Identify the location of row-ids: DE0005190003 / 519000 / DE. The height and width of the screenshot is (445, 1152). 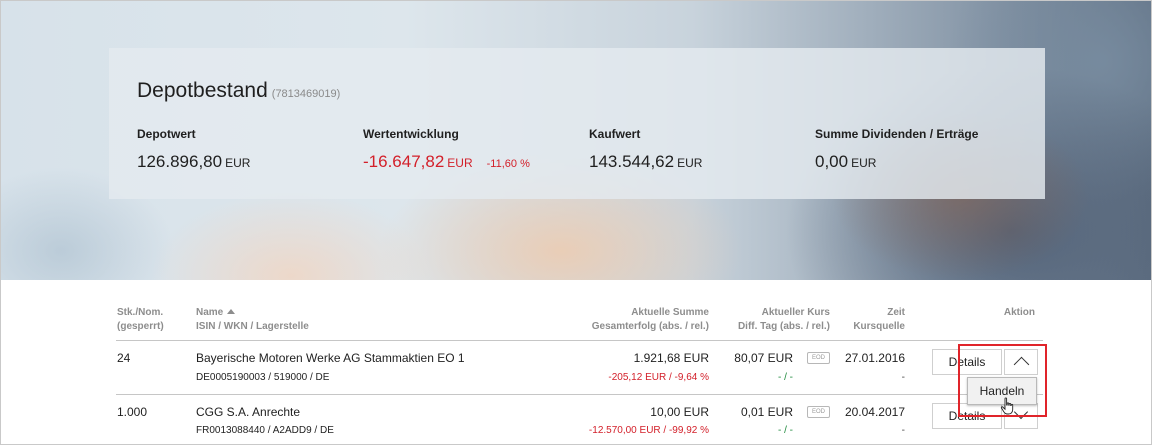
(263, 377).